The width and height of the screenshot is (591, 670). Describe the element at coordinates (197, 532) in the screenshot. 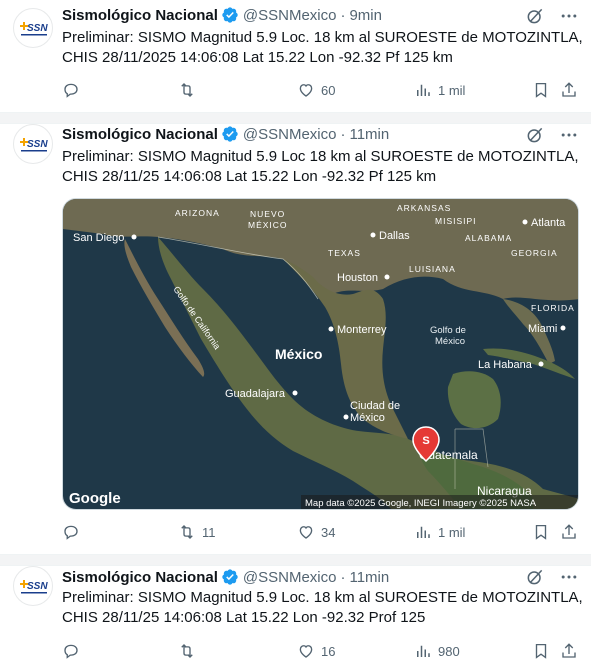

I see `retweet-button: 11` at that location.